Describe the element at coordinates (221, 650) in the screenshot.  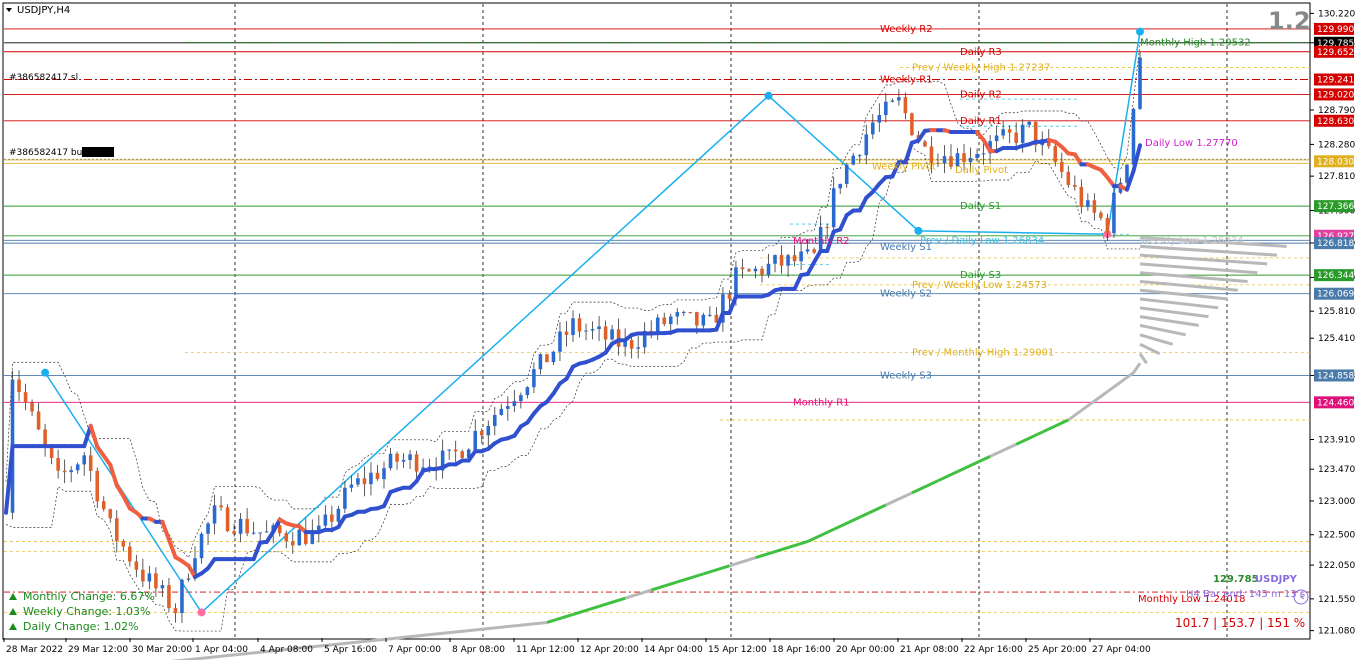
I see `time-tick-label: 1 Apr 04:00` at that location.